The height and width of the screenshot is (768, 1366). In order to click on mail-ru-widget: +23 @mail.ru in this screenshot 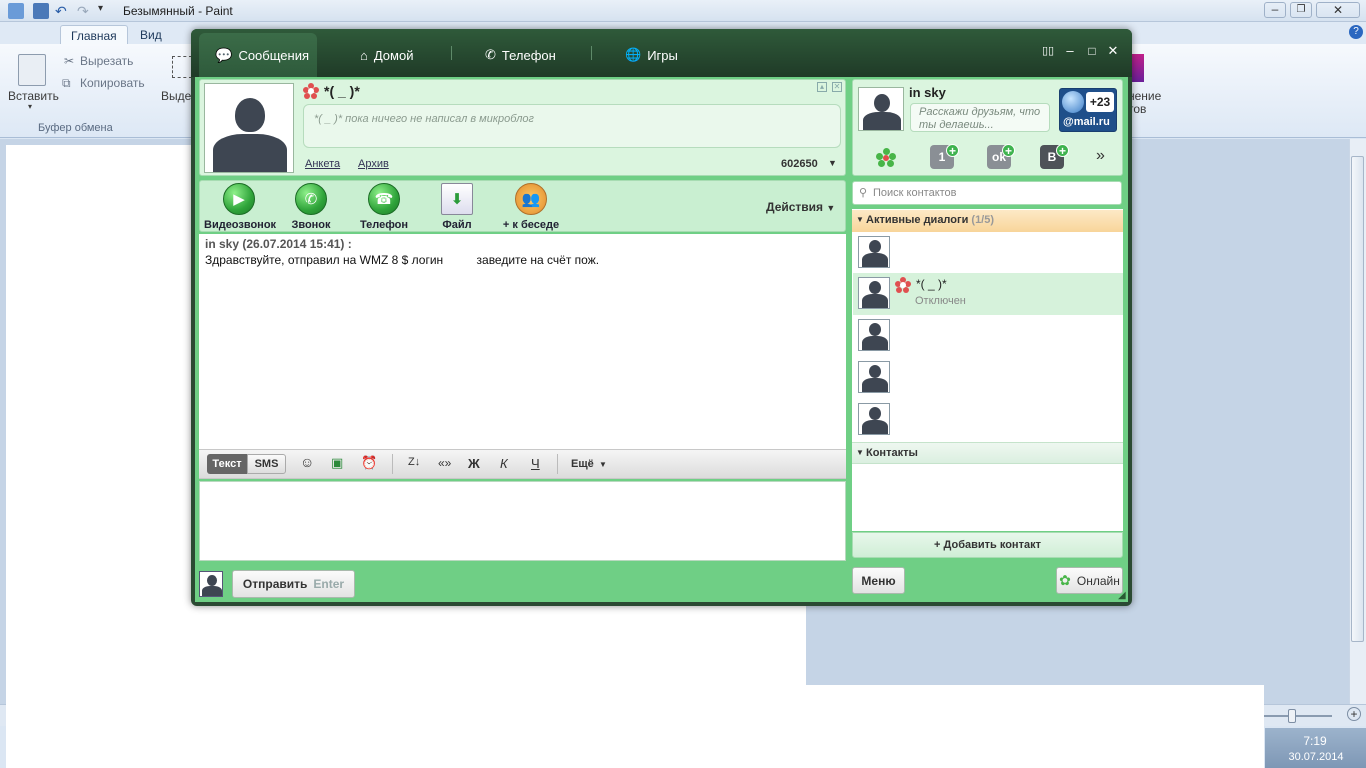, I will do `click(1088, 110)`.